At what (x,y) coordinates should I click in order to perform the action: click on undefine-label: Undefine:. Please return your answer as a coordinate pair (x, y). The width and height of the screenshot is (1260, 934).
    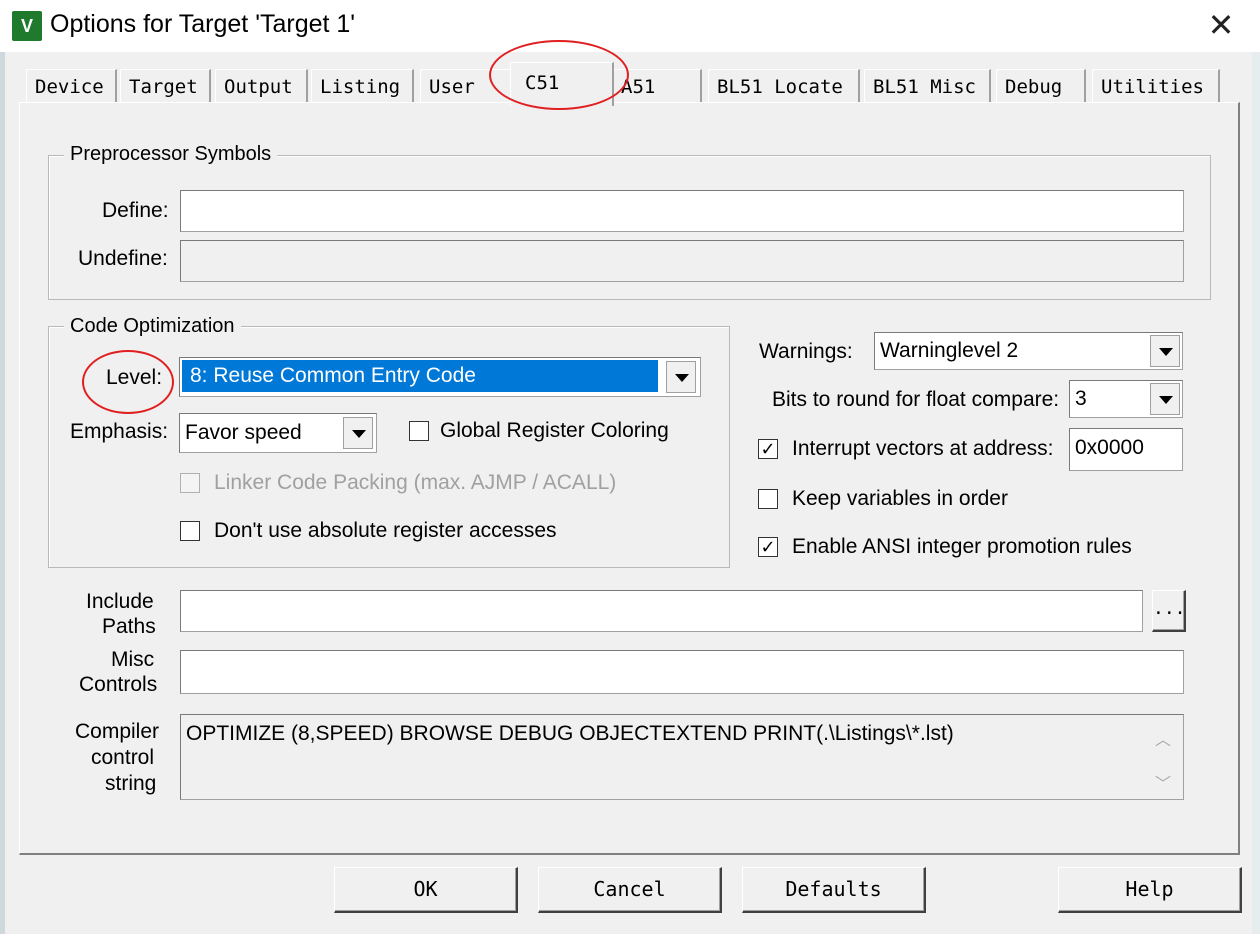
    Looking at the image, I should click on (123, 258).